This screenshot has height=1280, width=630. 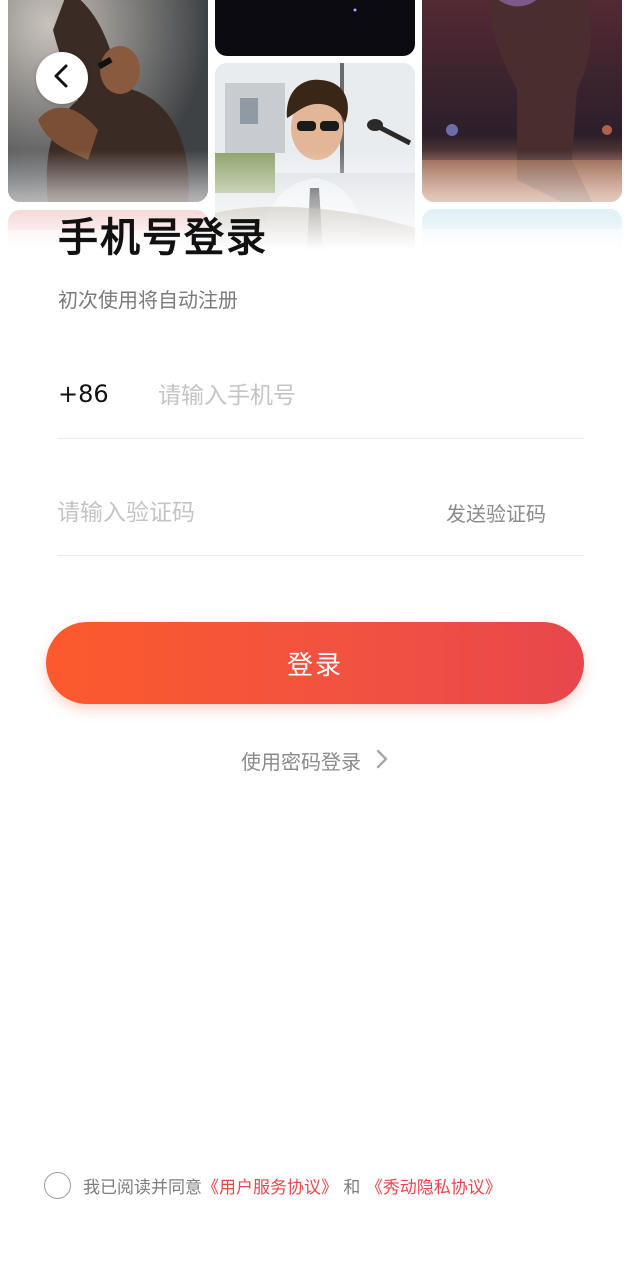 I want to click on privacy-agreement-link: 《秀动隐私协议》, so click(x=434, y=1188).